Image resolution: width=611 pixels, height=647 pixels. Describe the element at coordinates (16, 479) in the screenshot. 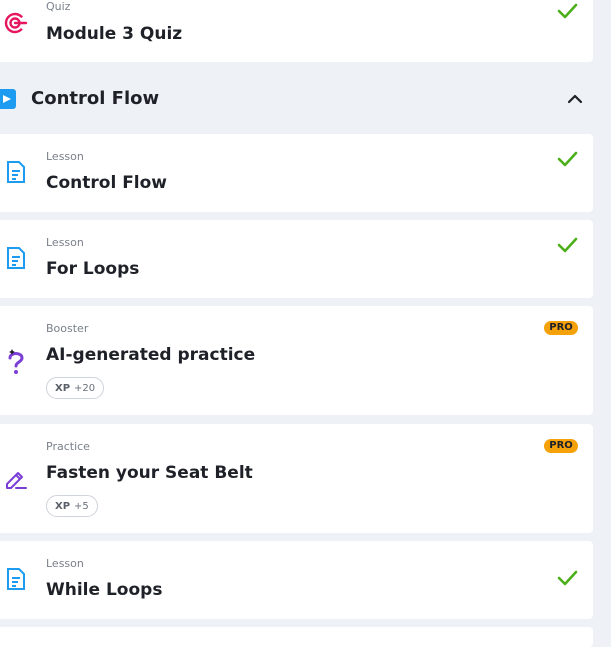

I see `edit-pencil-icon` at that location.